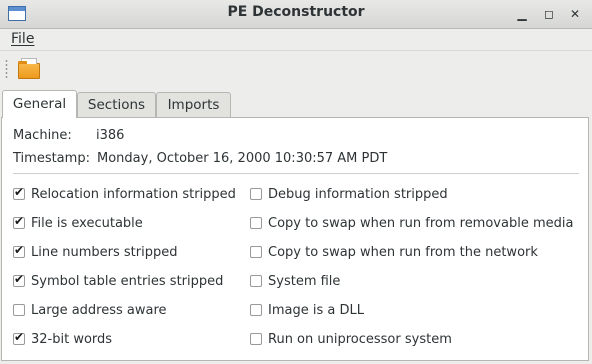 The height and width of the screenshot is (364, 592). I want to click on window-title: PE Deconstructor, so click(296, 12).